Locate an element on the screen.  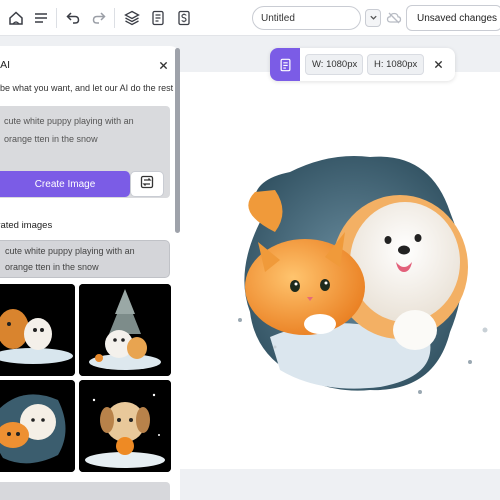
panel-scrollbar is located at coordinates (177, 140).